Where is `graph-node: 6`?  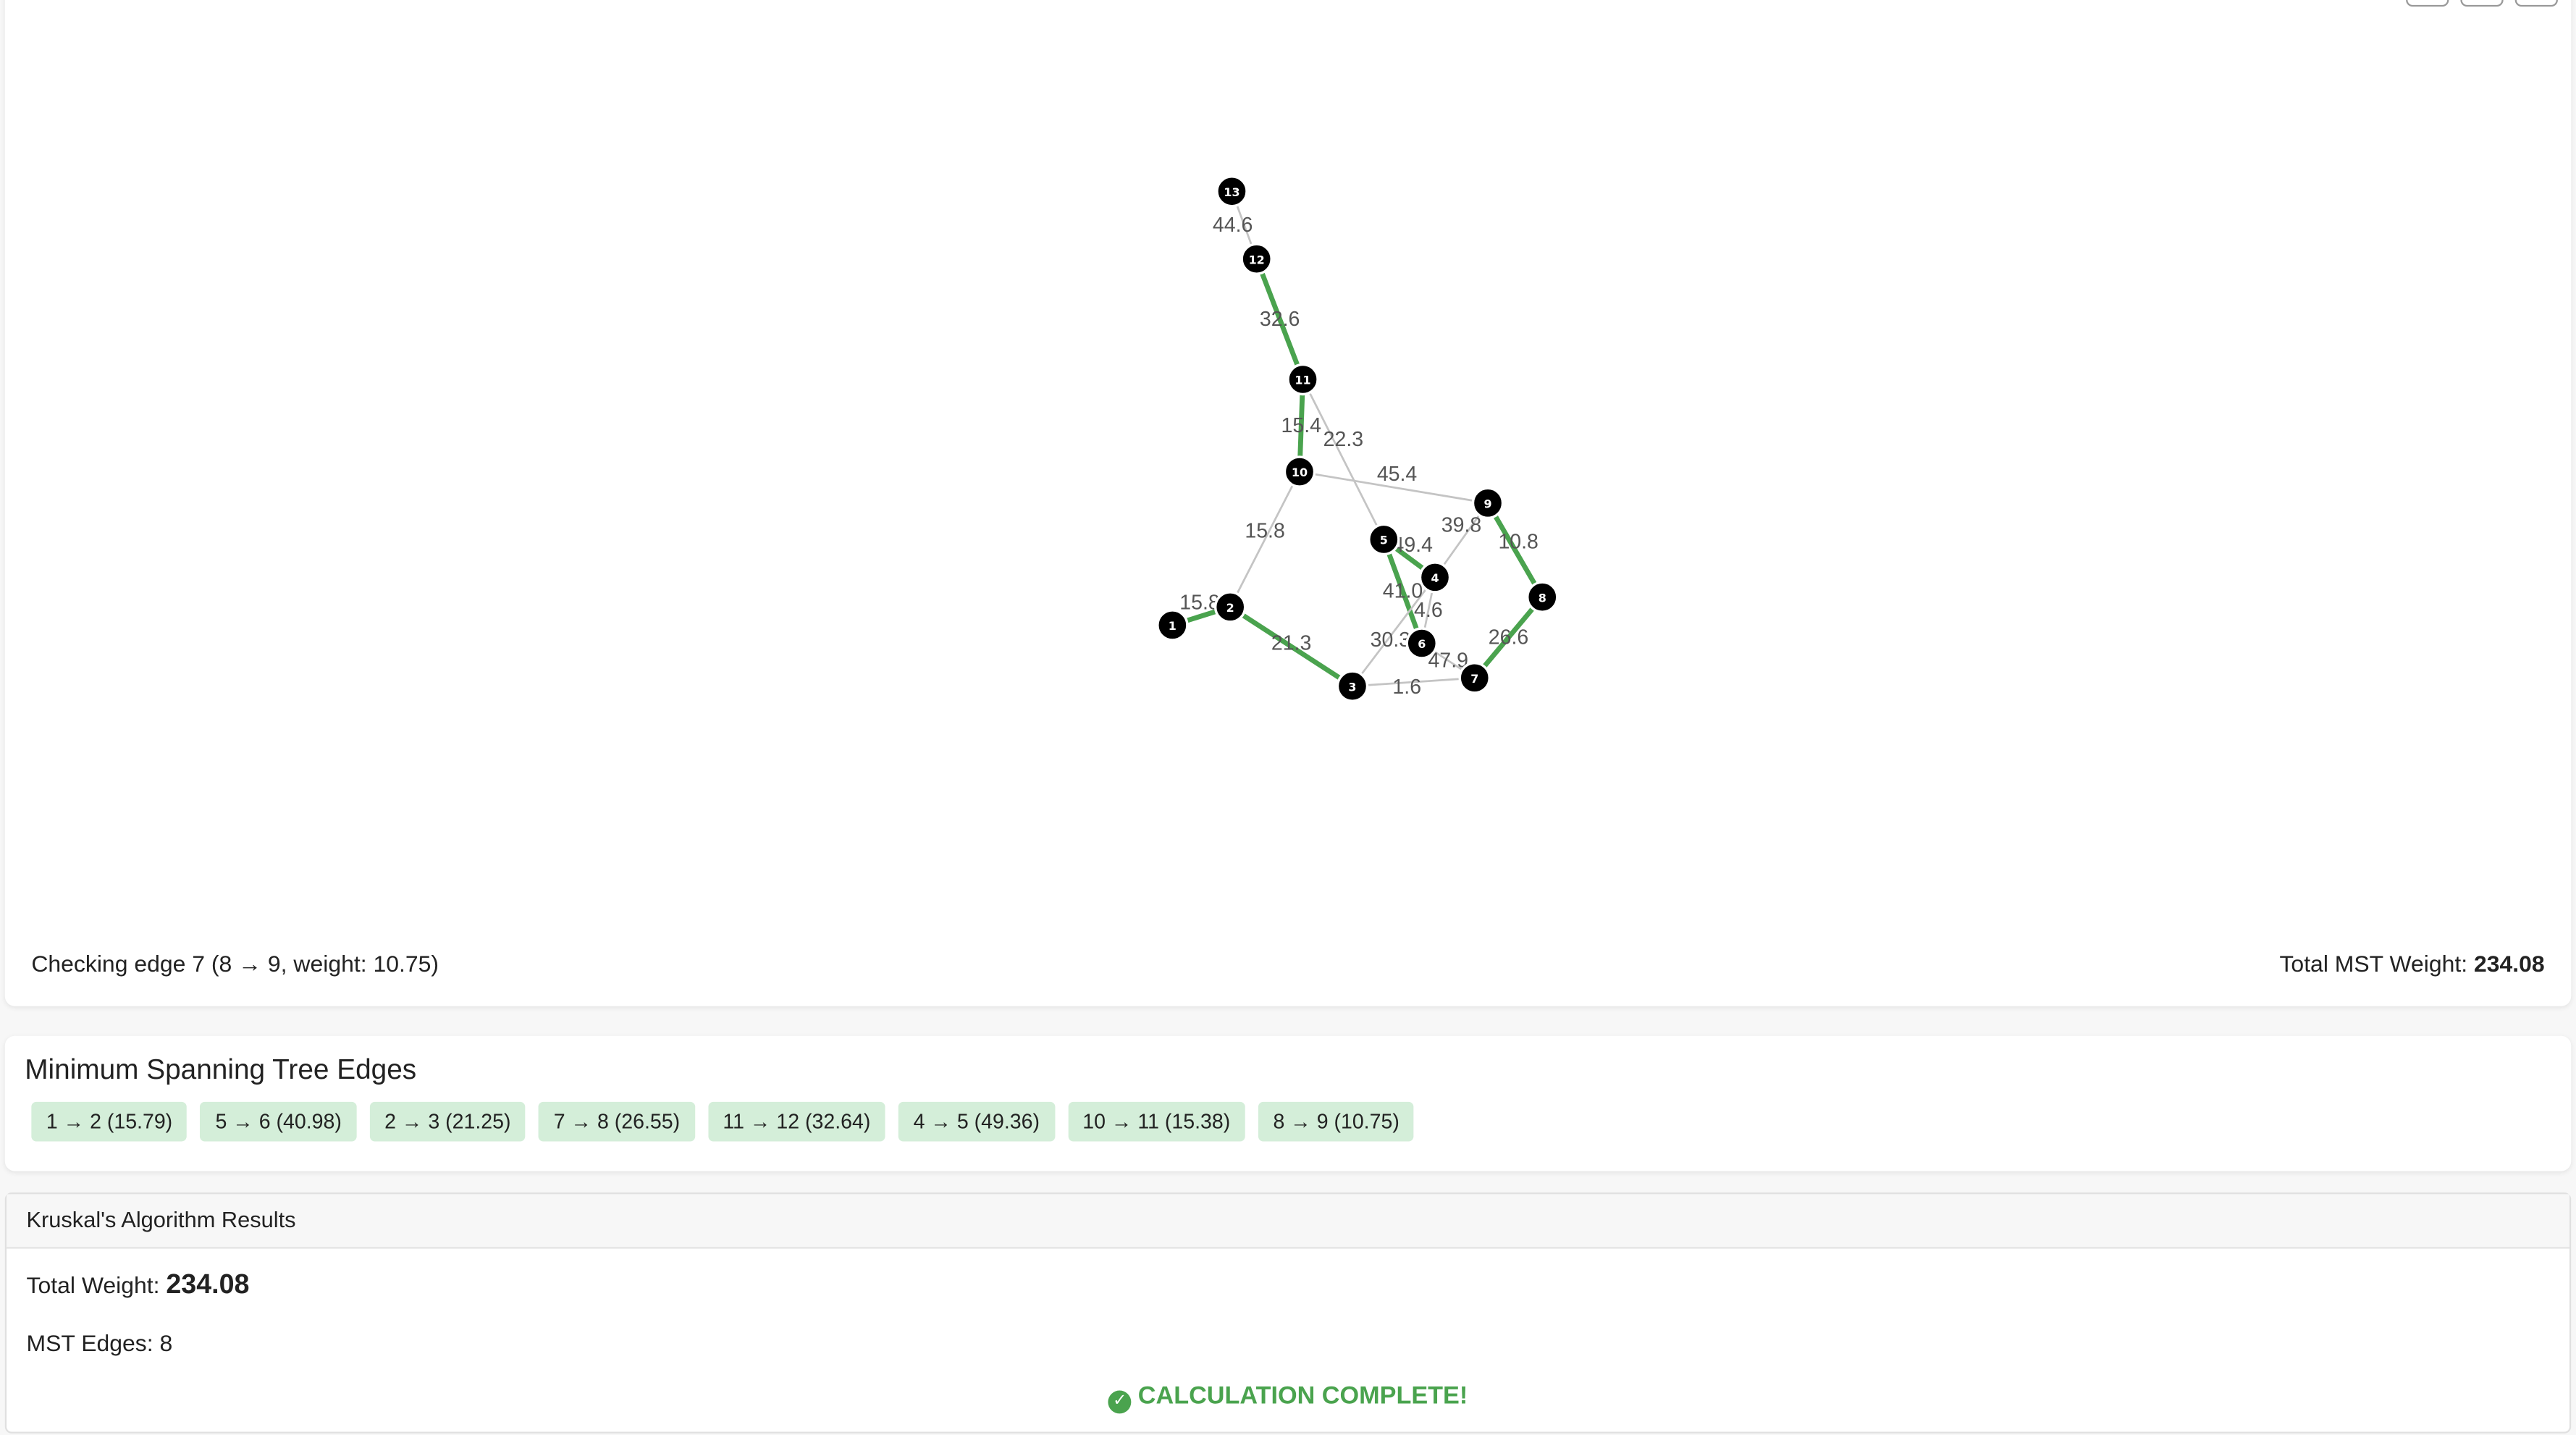
graph-node: 6 is located at coordinates (1422, 643).